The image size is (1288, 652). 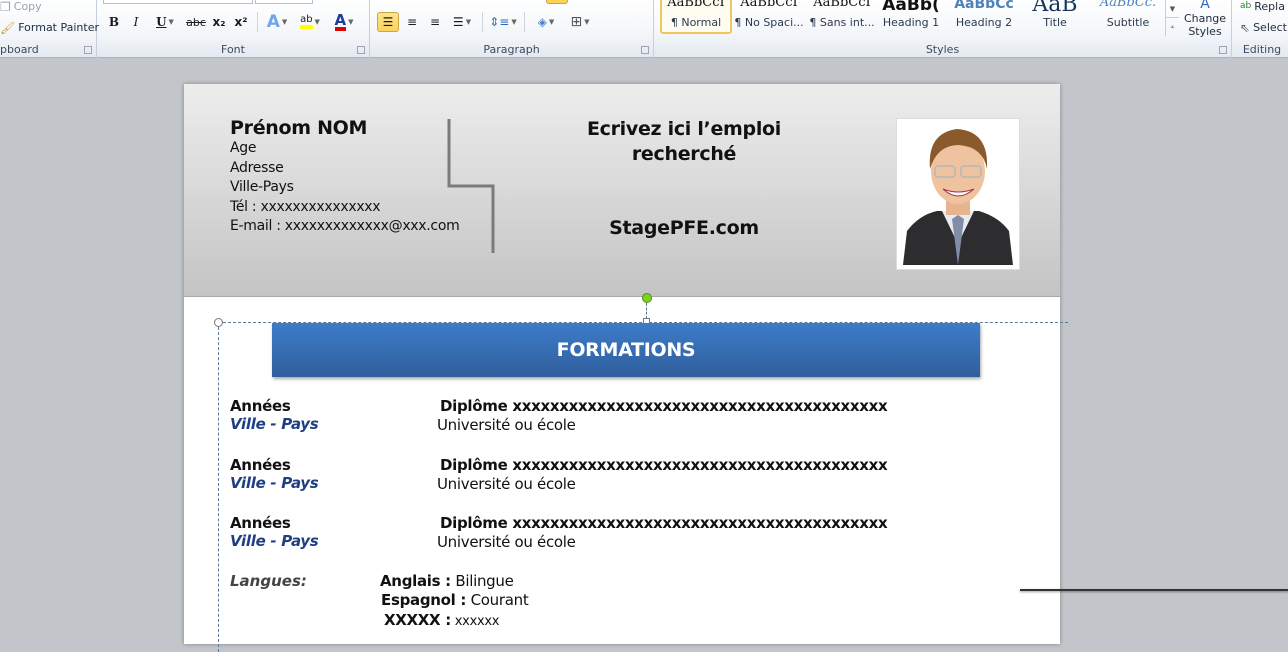 I want to click on align-right-button: ≡, so click(x=435, y=22).